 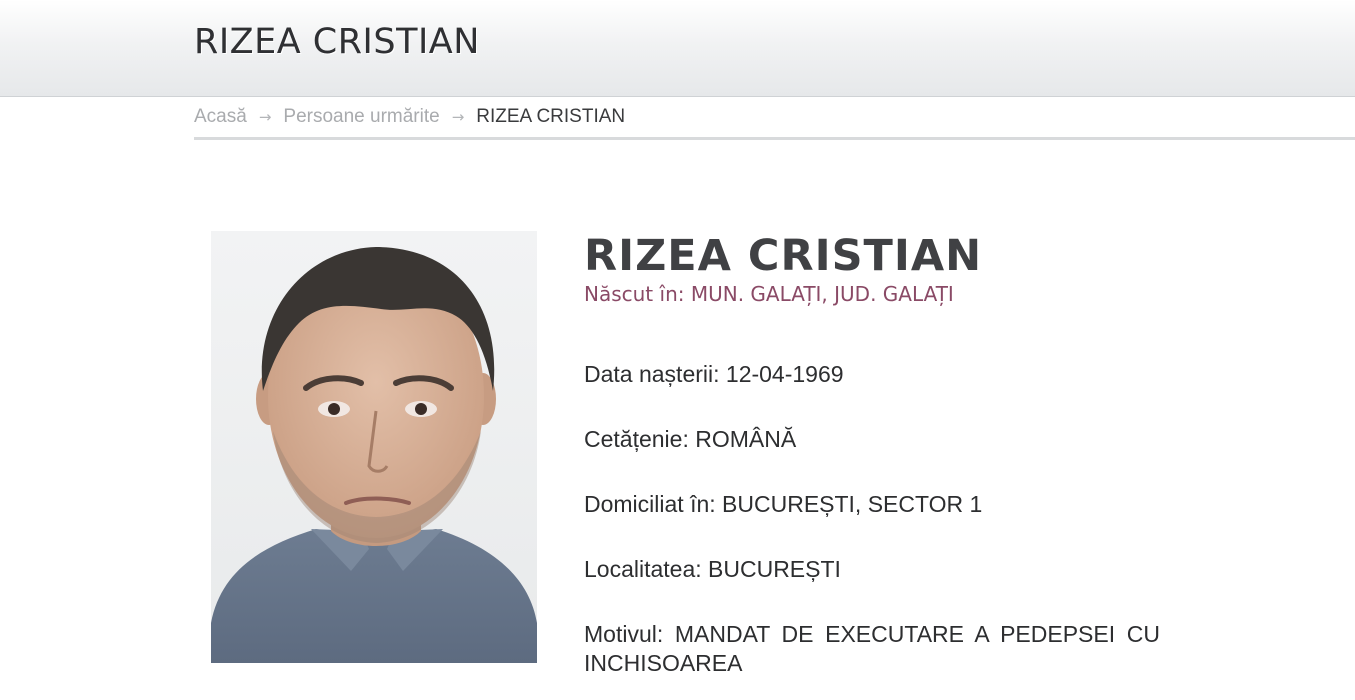 I want to click on person-birthplace: Născut în: MUN. GALAȚI, JUD. GALAȚI, so click(x=769, y=294).